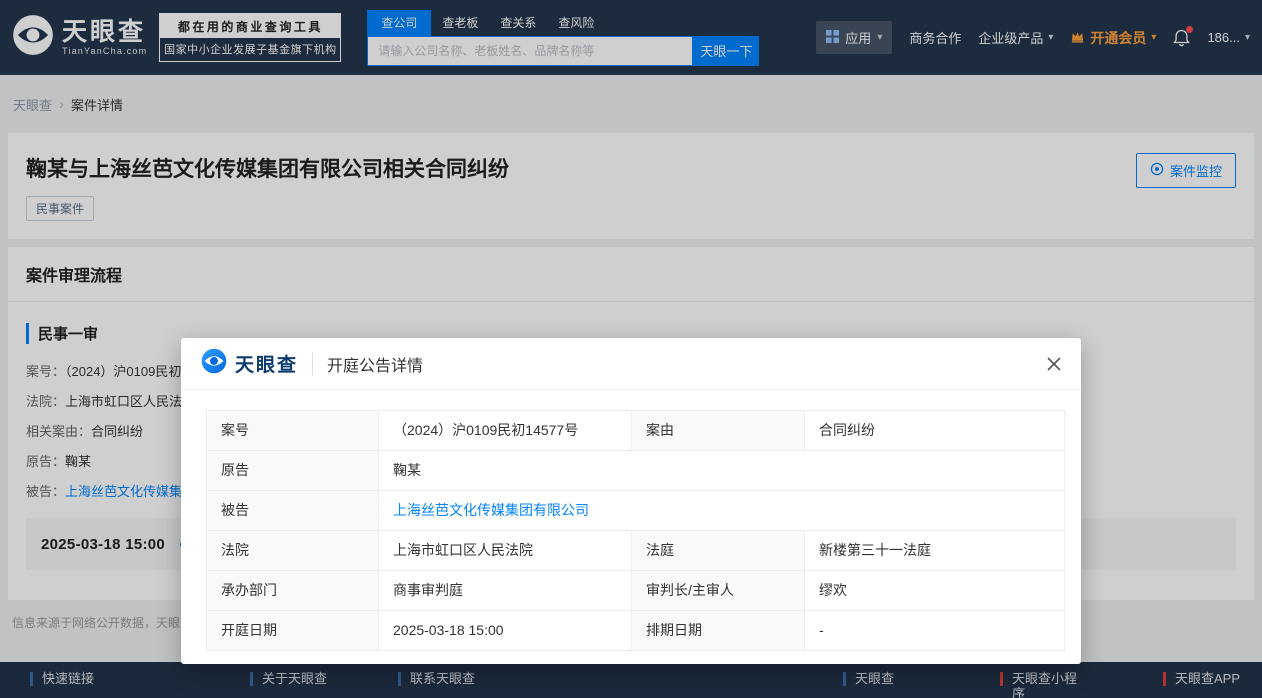 This screenshot has height=698, width=1262. I want to click on field-value: 合同纠纷, so click(934, 430).